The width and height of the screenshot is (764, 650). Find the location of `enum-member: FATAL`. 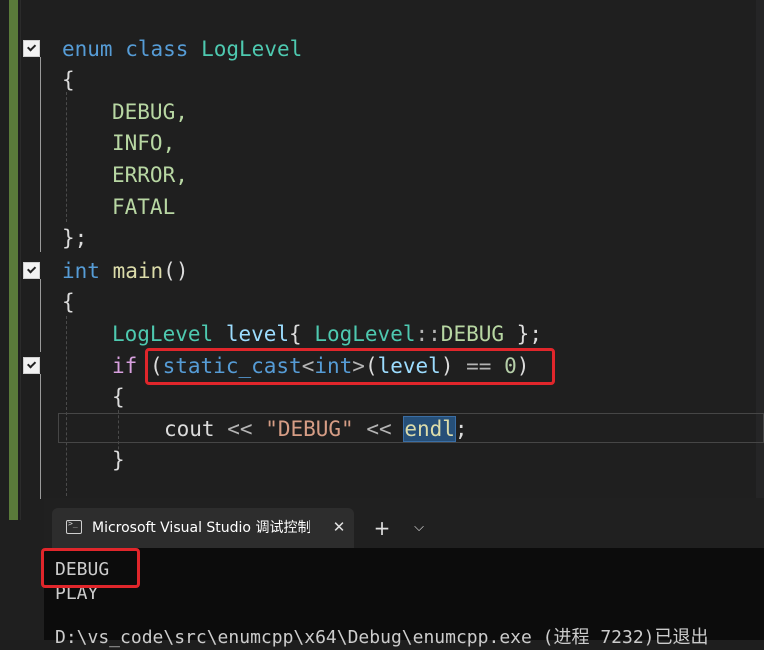

enum-member: FATAL is located at coordinates (144, 207).